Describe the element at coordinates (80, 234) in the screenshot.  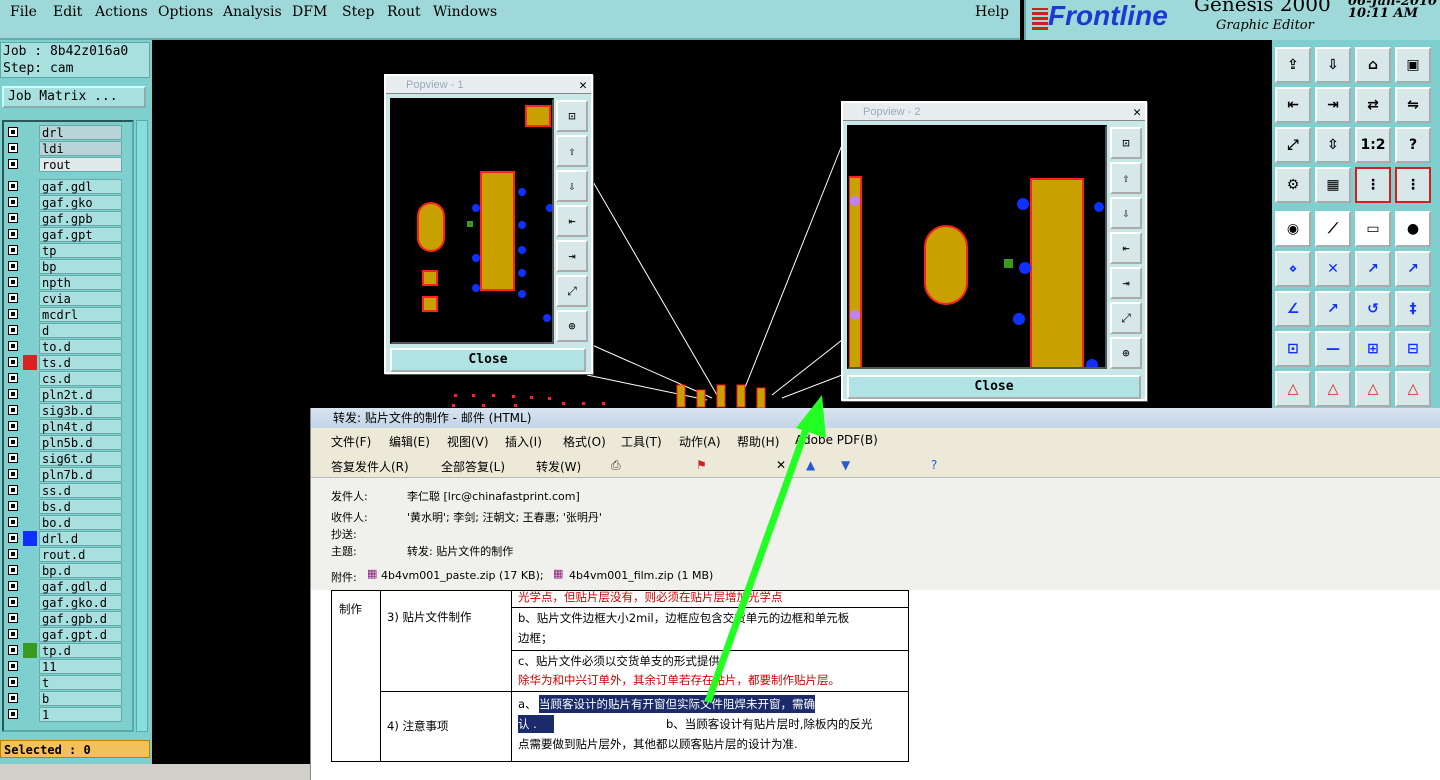
I see `layer-name: gaf.gpt` at that location.